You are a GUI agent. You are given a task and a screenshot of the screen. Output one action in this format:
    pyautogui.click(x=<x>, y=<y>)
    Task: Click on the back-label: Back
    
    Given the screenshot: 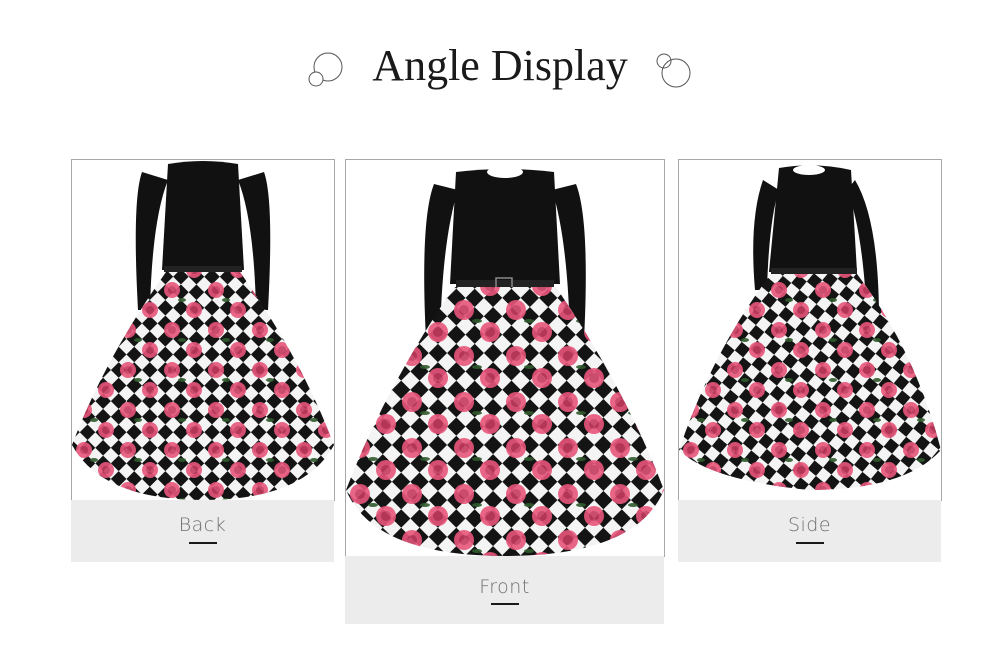 What is the action you would take?
    pyautogui.click(x=202, y=525)
    